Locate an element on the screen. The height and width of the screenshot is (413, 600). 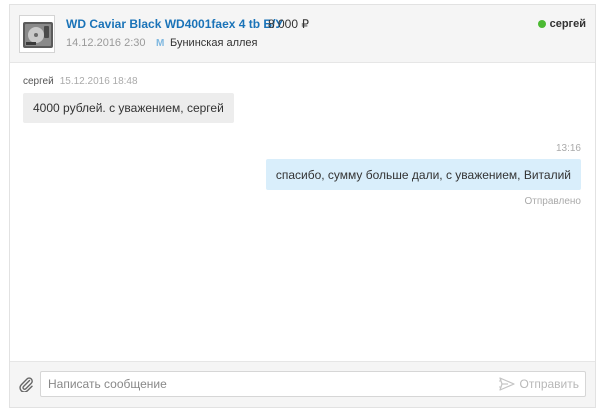
send-button-label: Отправить is located at coordinates (549, 384).